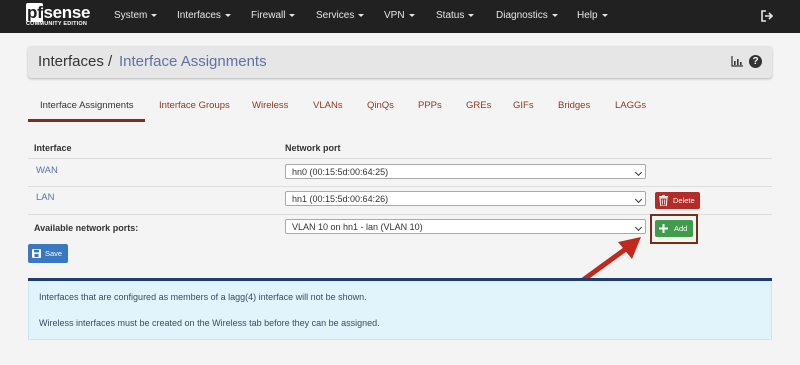 This screenshot has width=800, height=365. Describe the element at coordinates (45, 197) in the screenshot. I see `interface-link-lan: LAN` at that location.